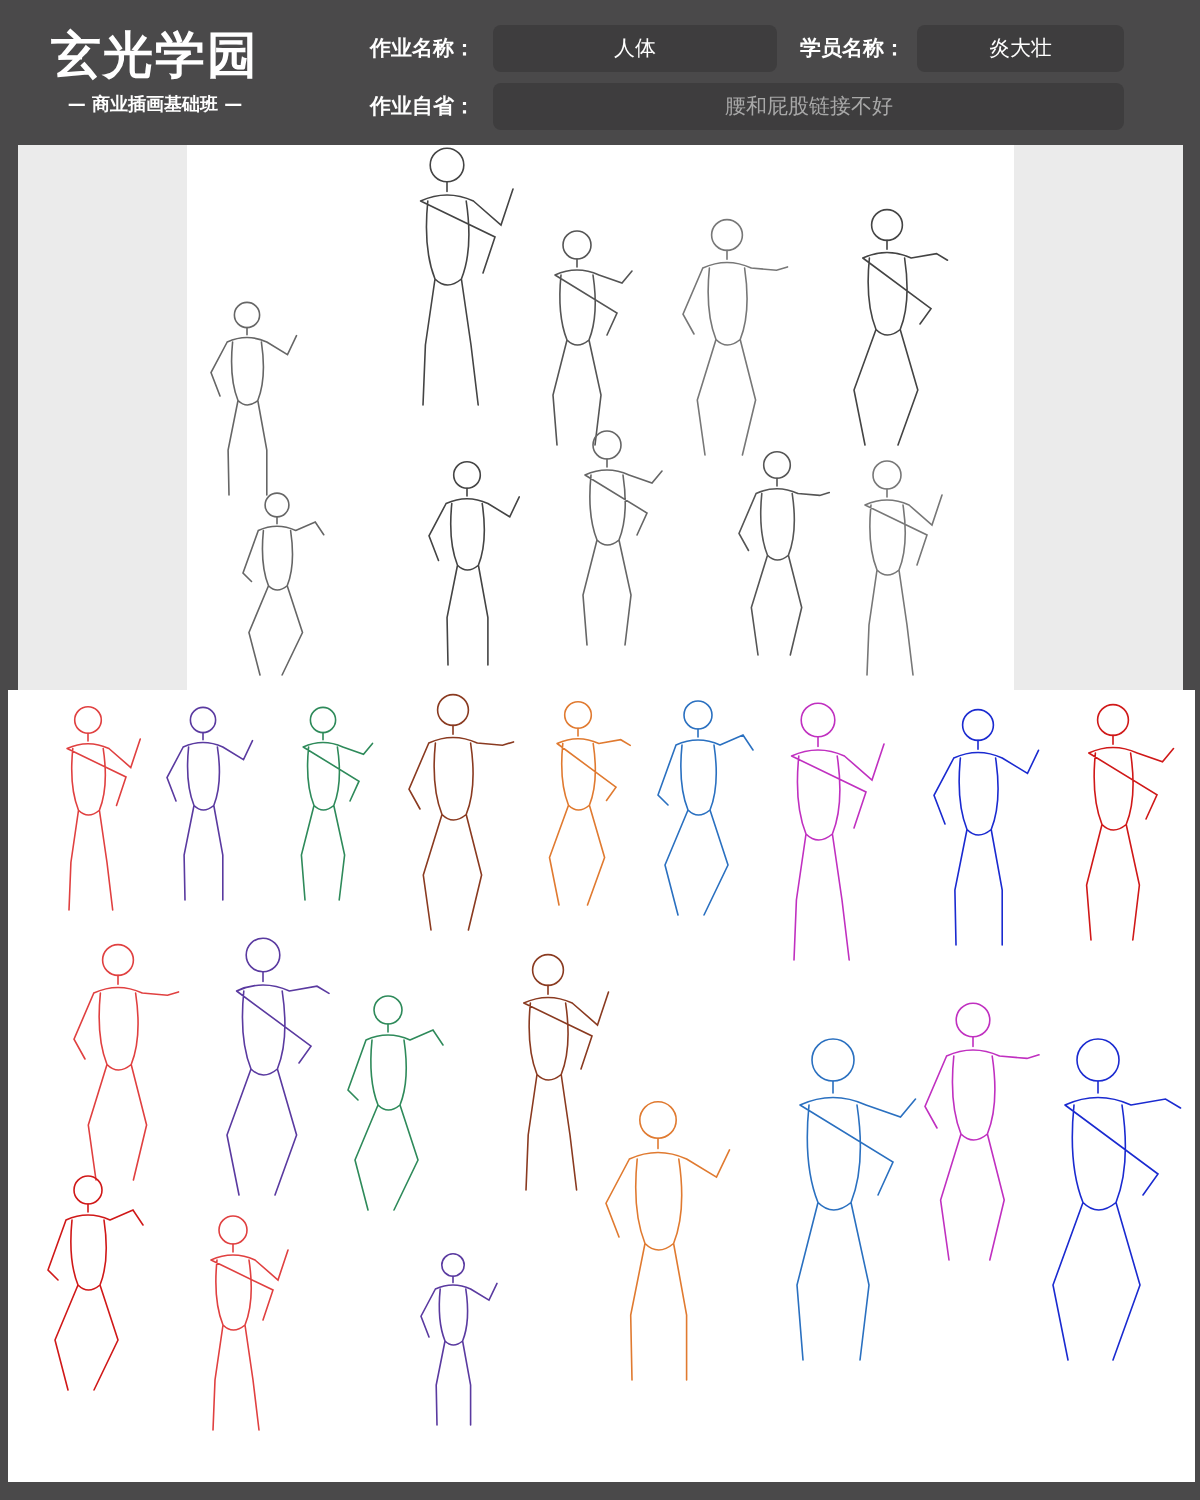 This screenshot has height=1500, width=1200. What do you see at coordinates (1020, 48) in the screenshot?
I see `field-value: 炎大壮` at bounding box center [1020, 48].